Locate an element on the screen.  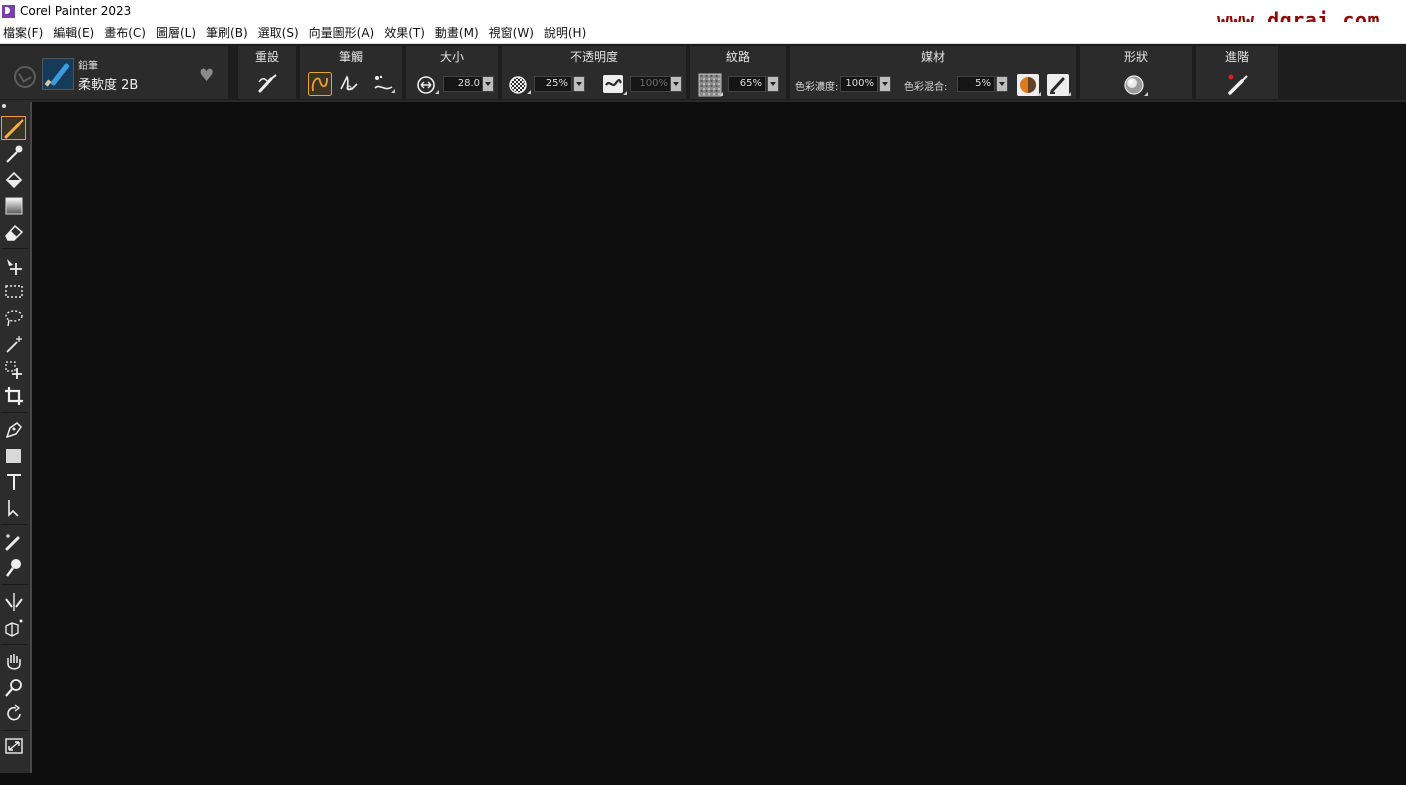
size-value-field: 28.0 is located at coordinates (463, 84).